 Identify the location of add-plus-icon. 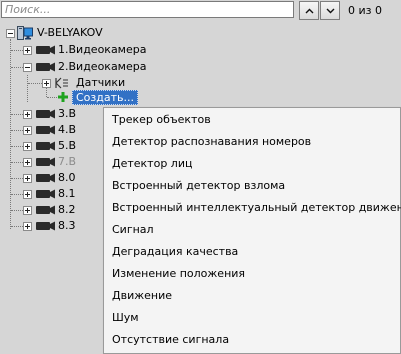
(63, 97).